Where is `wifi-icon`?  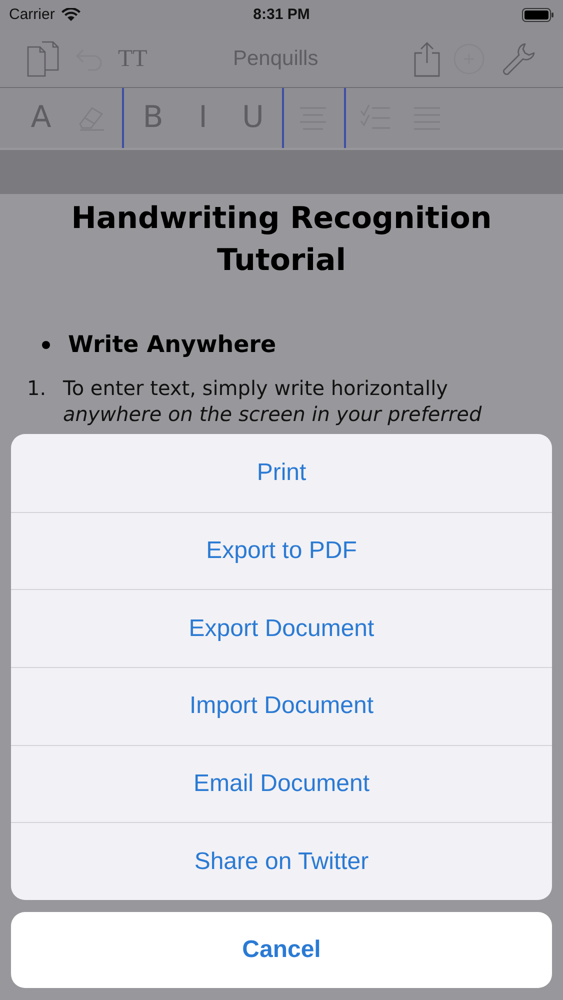 wifi-icon is located at coordinates (70, 15).